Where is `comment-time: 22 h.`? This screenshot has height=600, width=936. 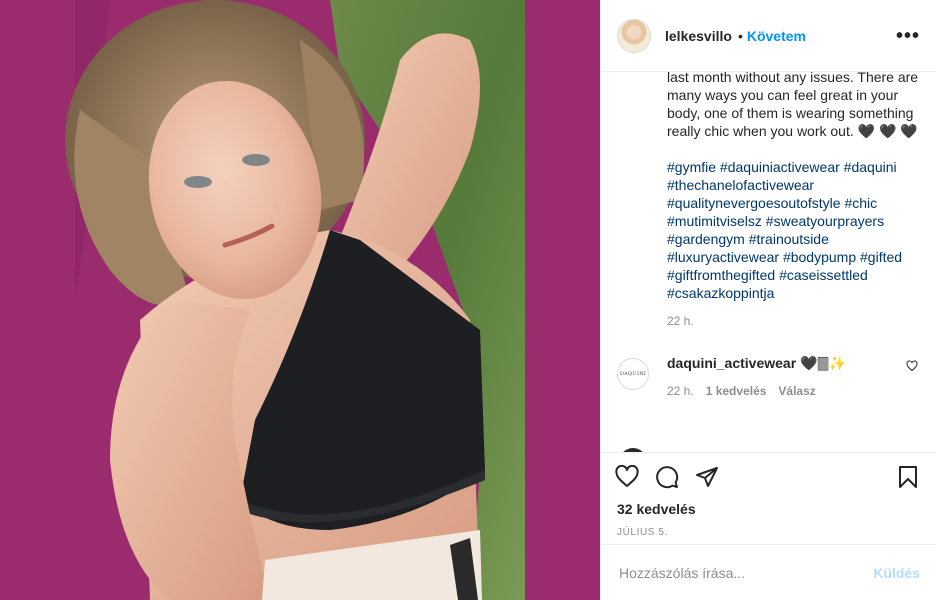 comment-time: 22 h. is located at coordinates (680, 391).